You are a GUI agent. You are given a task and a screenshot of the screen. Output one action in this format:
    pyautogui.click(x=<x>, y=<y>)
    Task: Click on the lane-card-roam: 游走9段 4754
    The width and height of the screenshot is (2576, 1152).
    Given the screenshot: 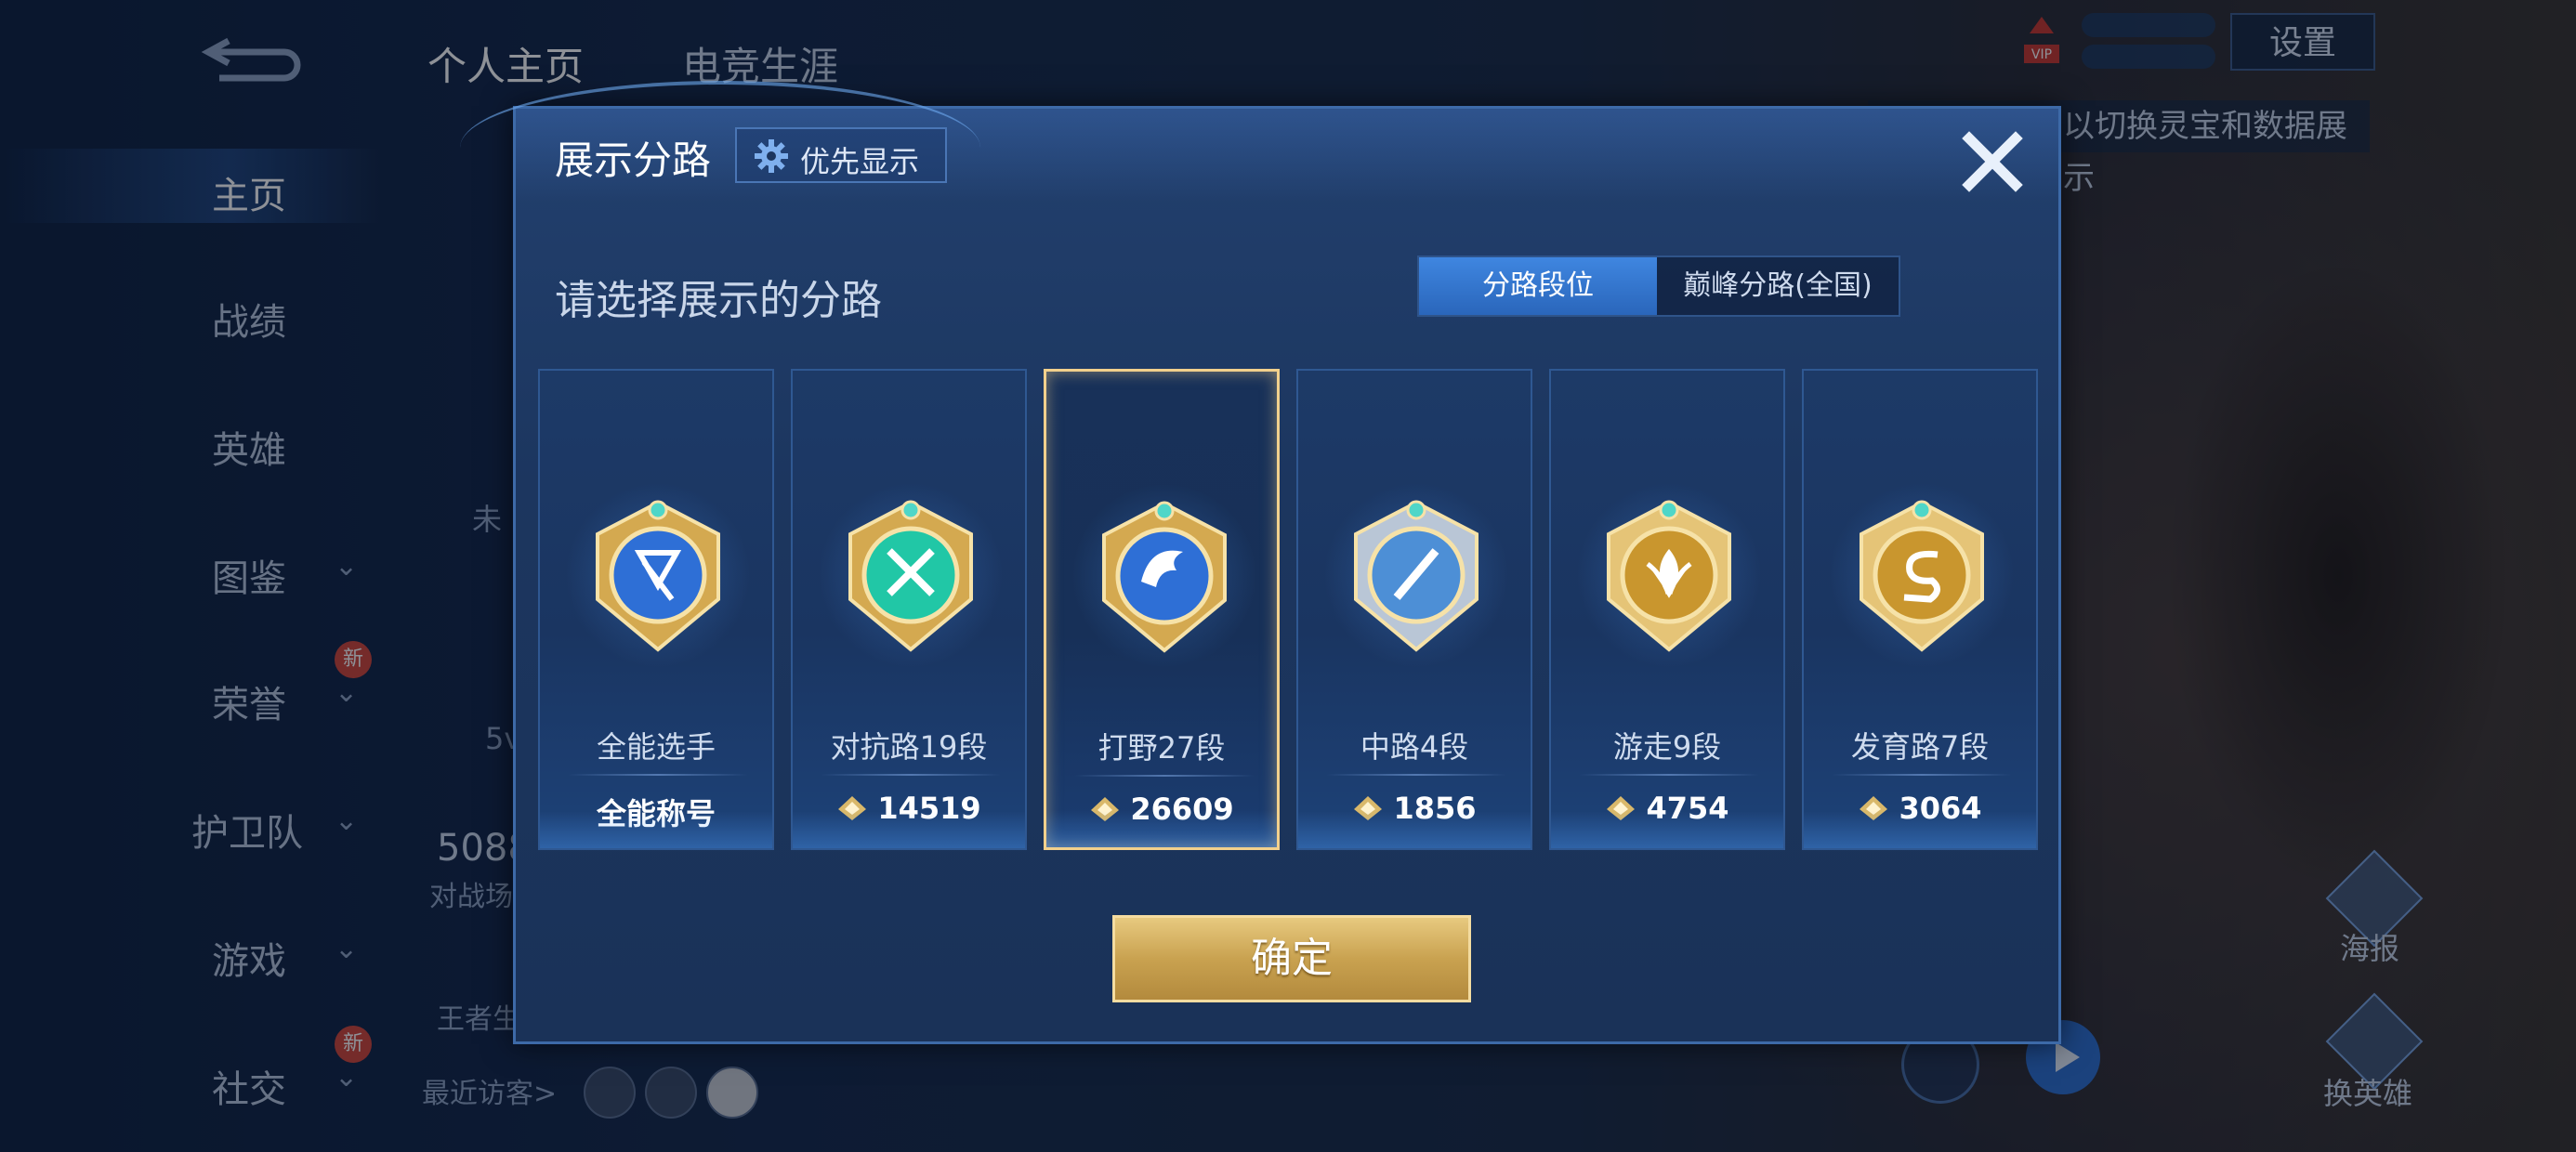 What is the action you would take?
    pyautogui.click(x=1667, y=609)
    